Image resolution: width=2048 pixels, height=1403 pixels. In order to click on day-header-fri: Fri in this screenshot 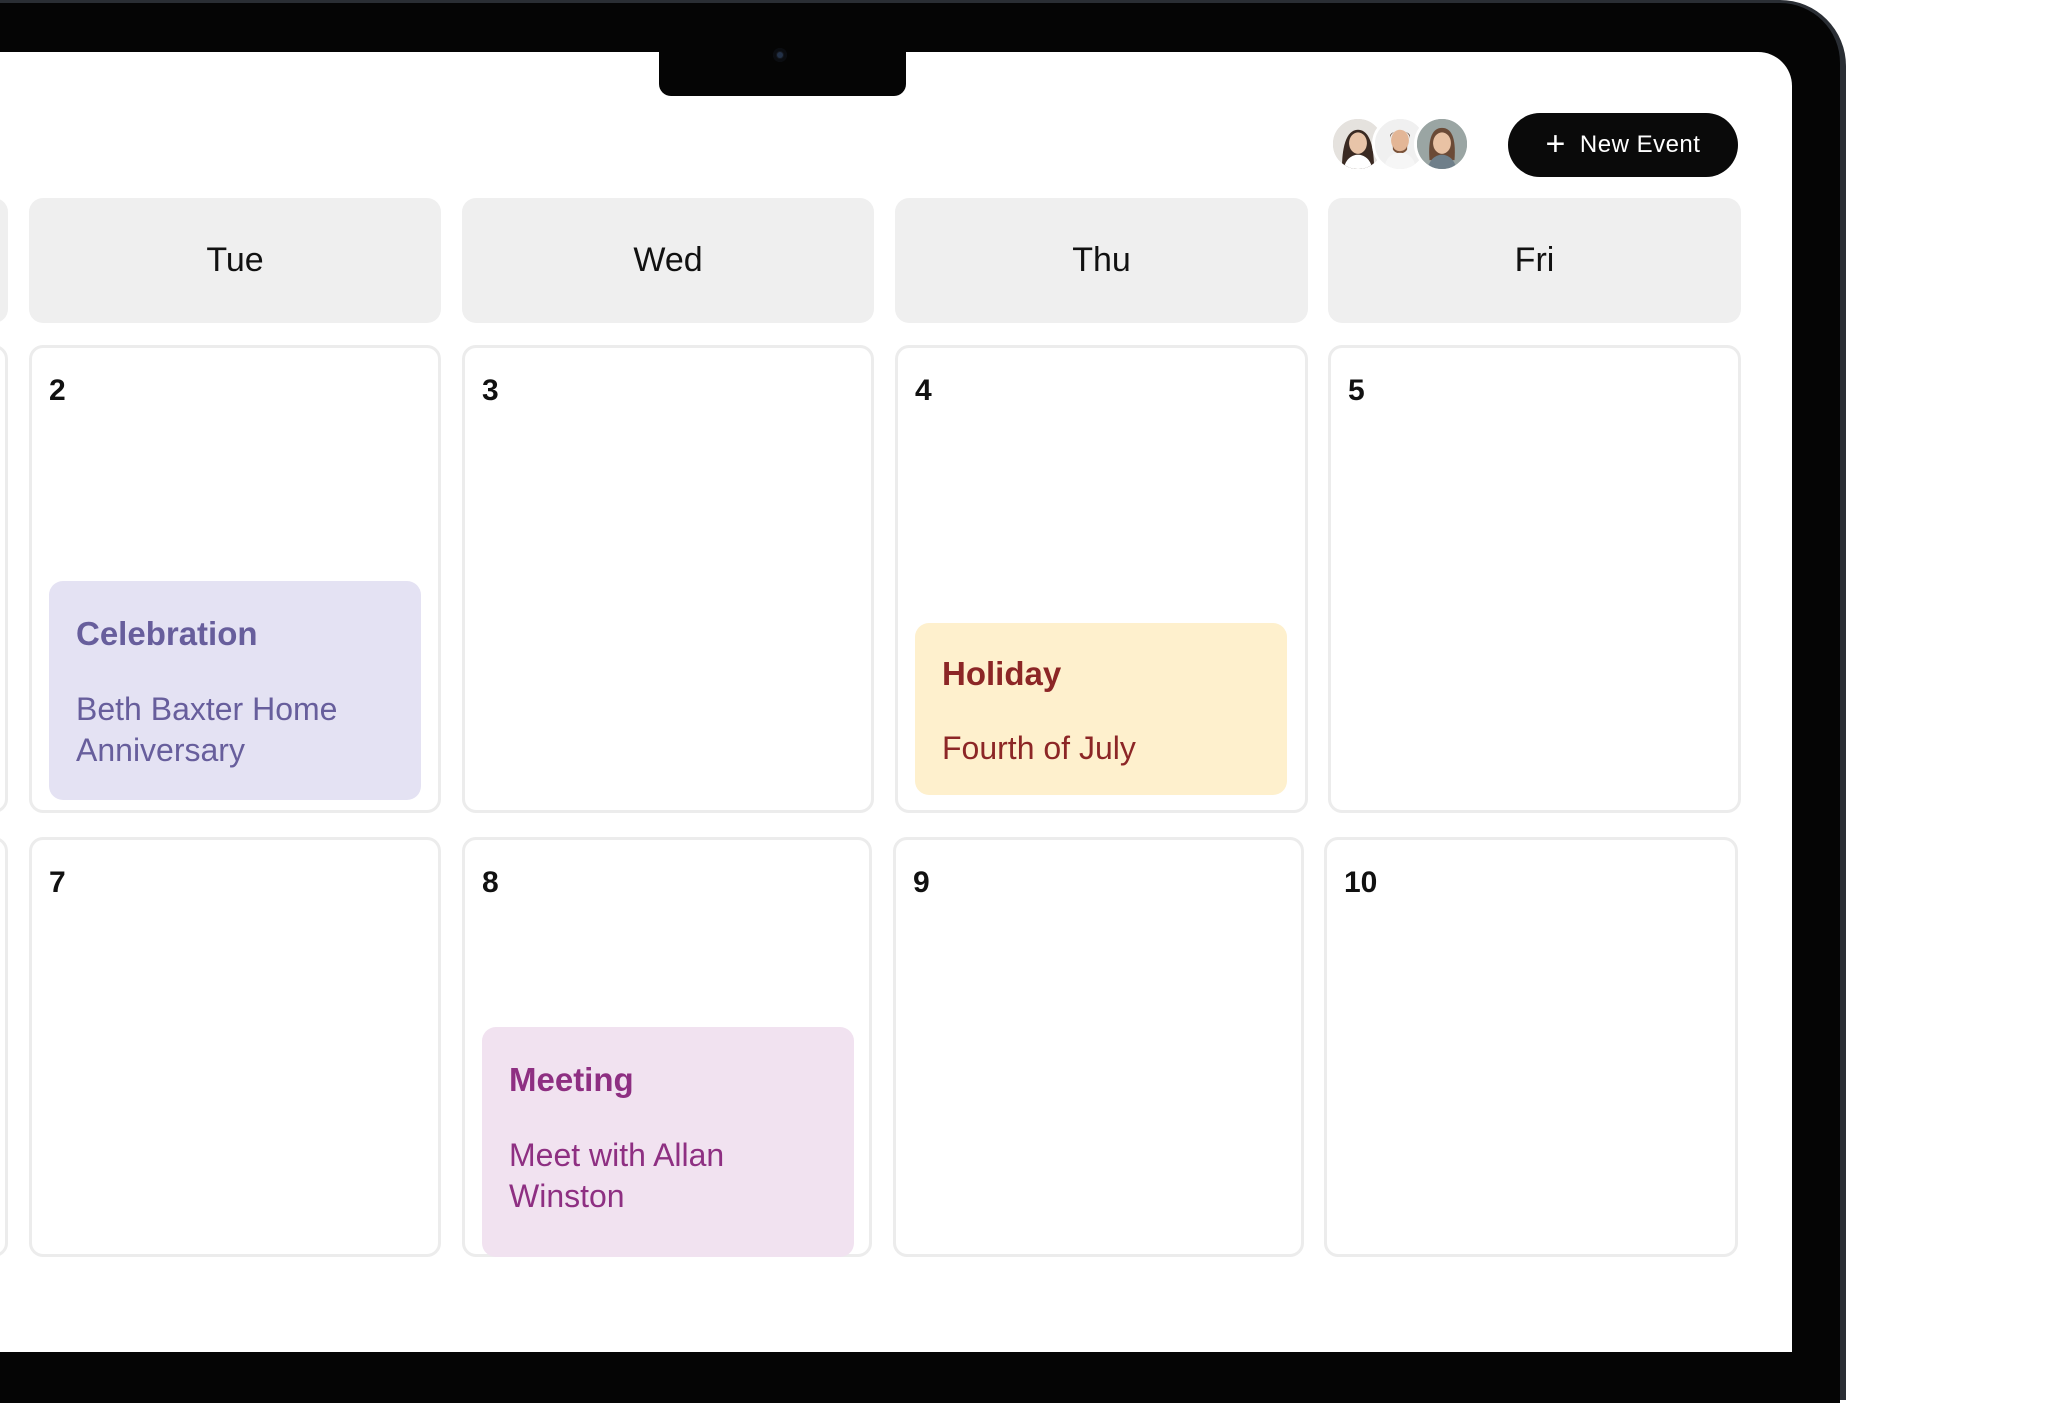, I will do `click(1534, 260)`.